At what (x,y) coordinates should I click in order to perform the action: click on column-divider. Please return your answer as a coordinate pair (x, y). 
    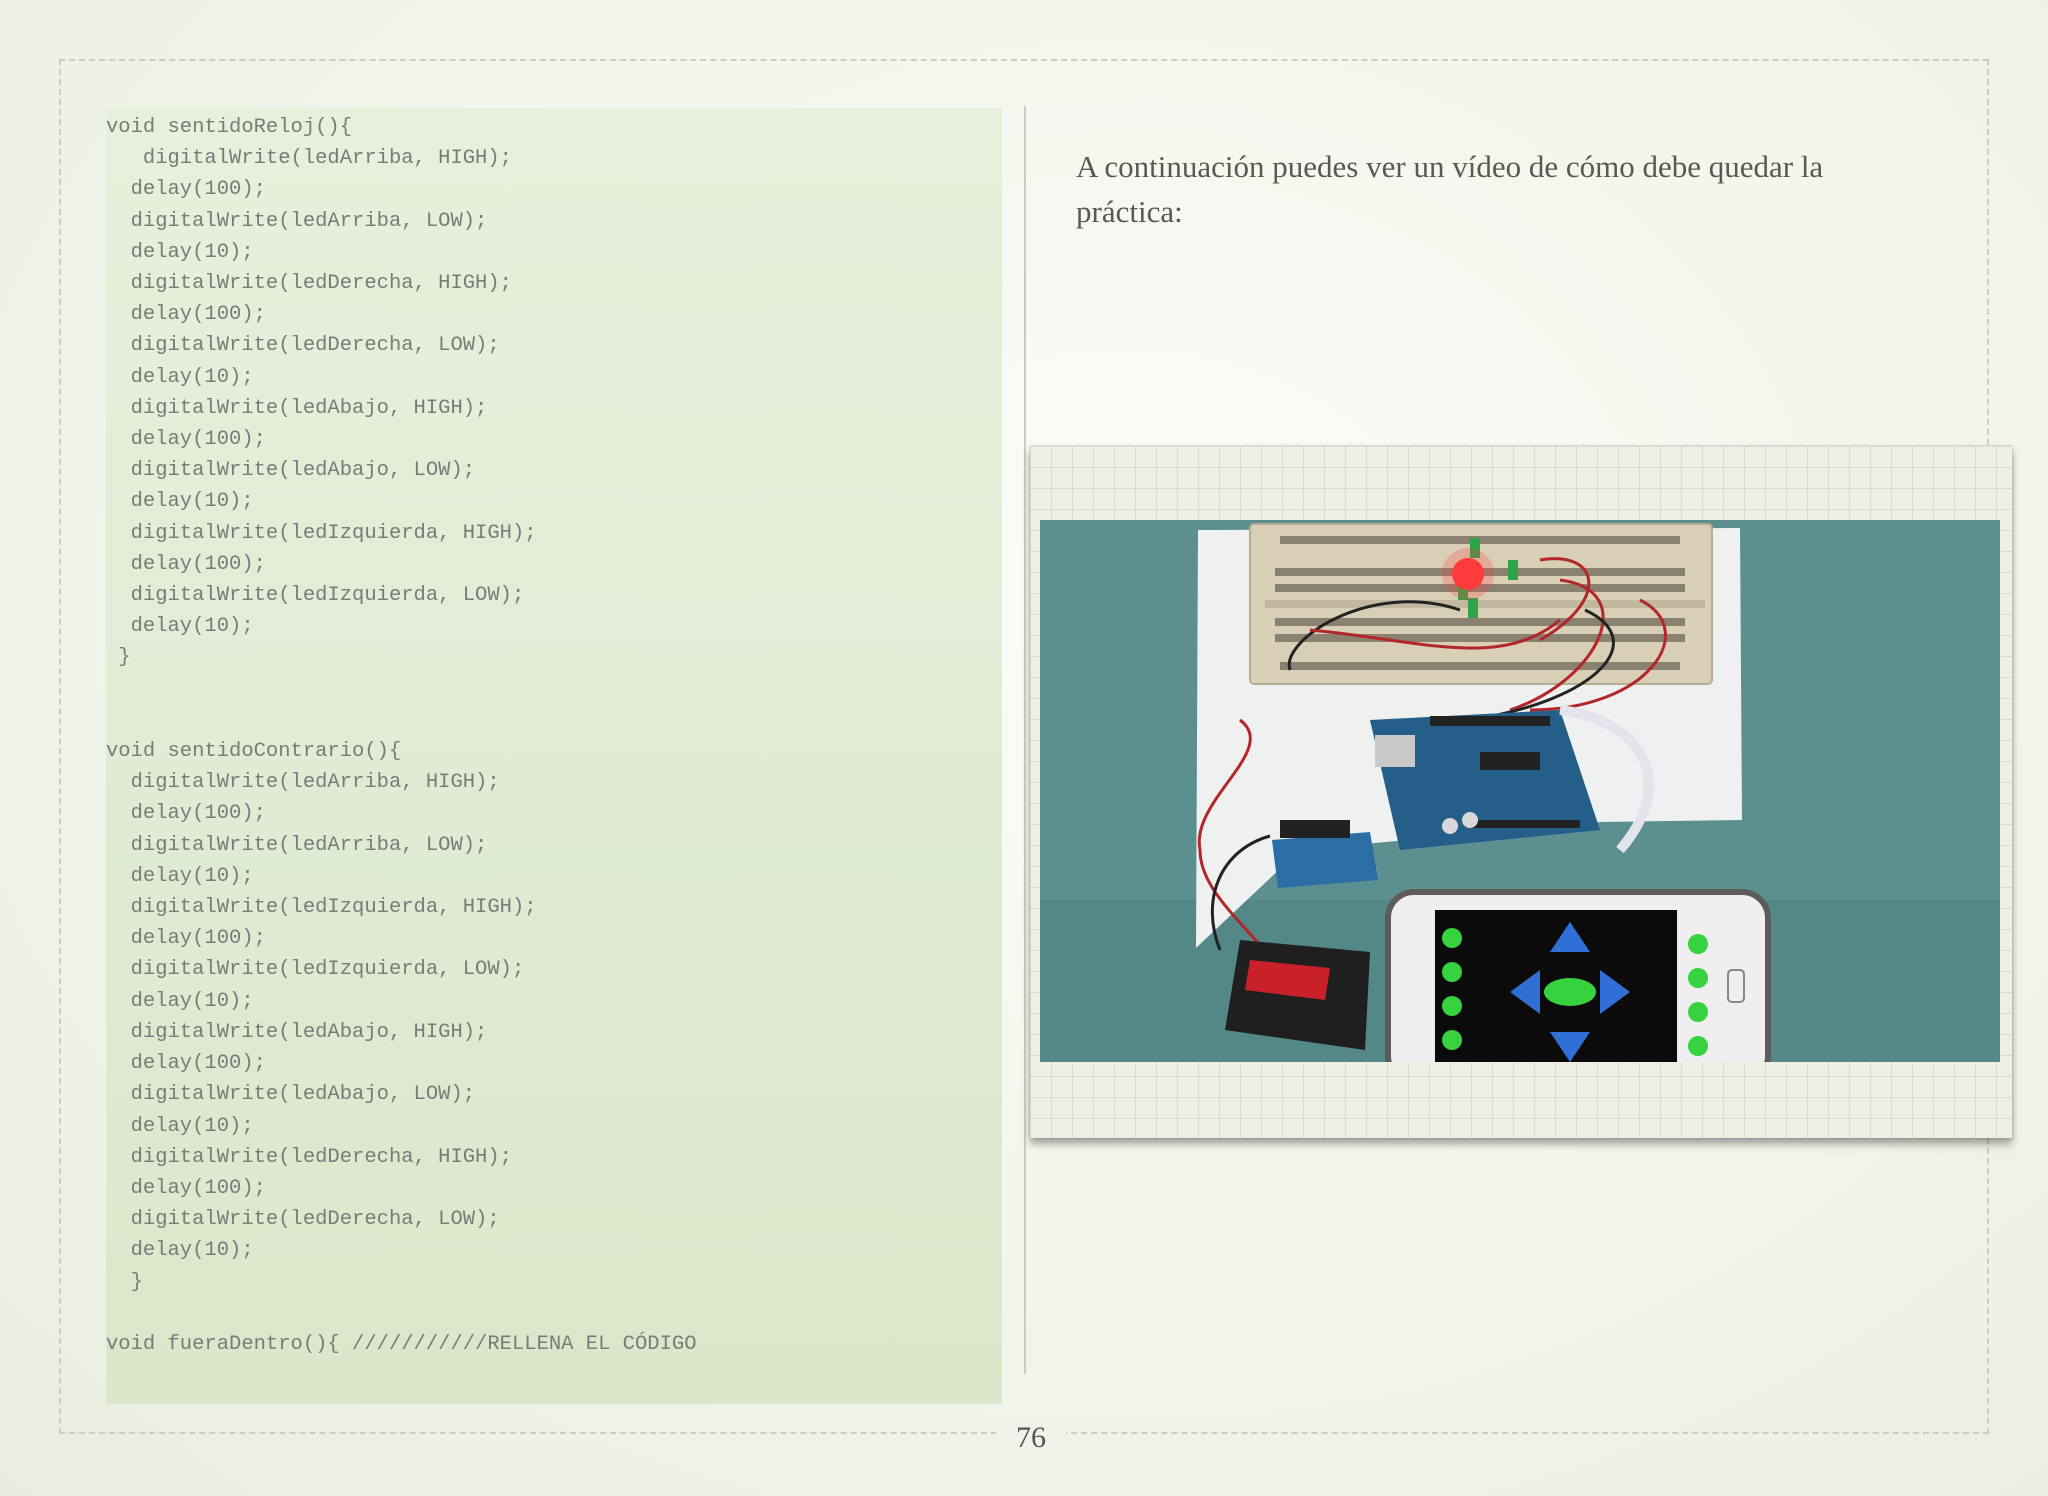
    Looking at the image, I should click on (1025, 740).